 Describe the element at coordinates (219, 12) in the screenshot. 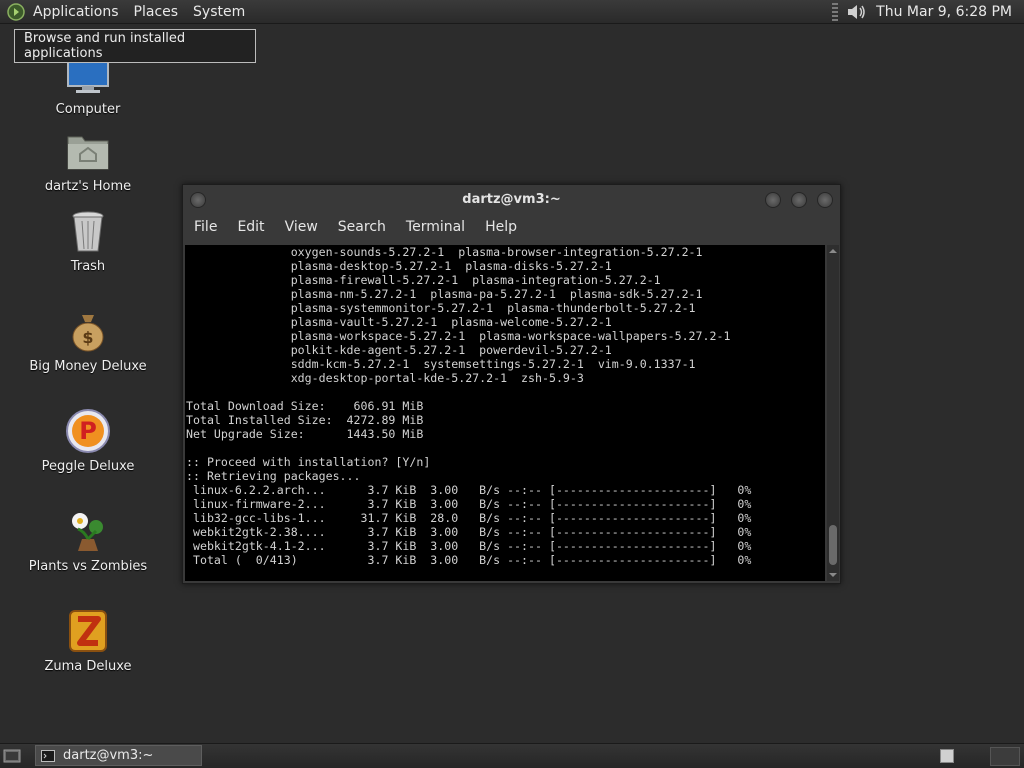

I see `system-menu: System` at that location.